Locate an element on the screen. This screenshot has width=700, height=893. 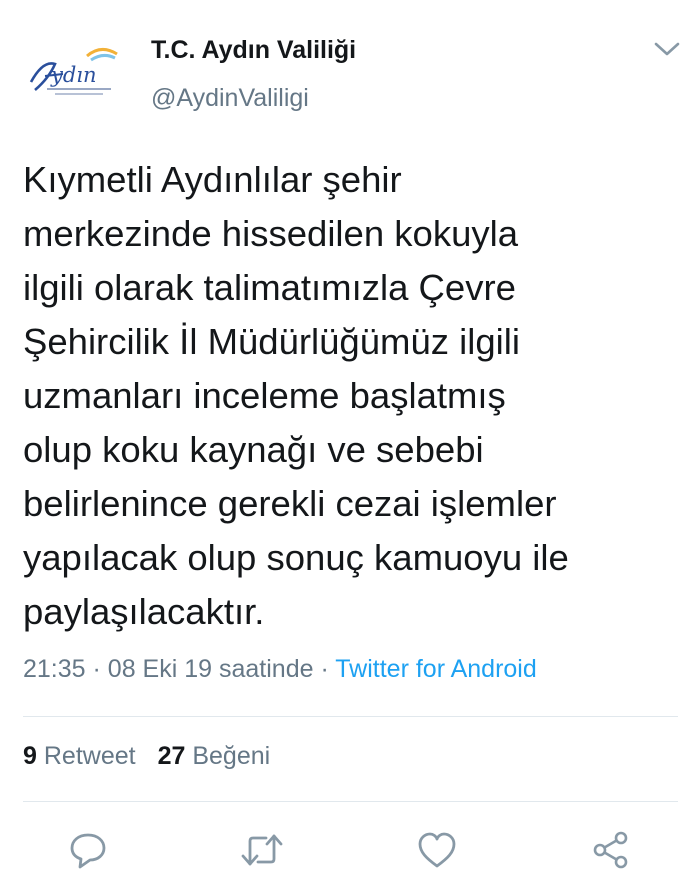
aydin-logo-icon: ydın is located at coordinates (73, 71).